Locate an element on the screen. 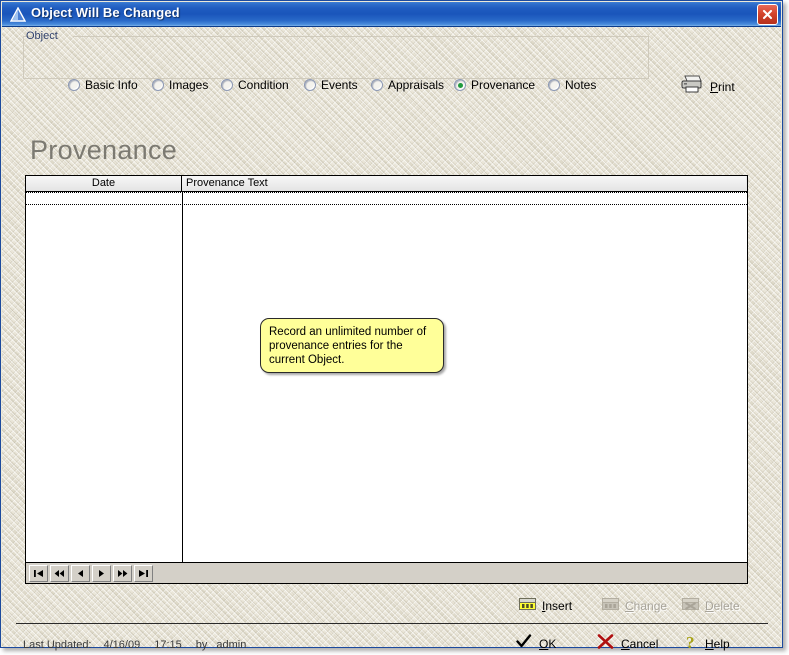 The image size is (789, 655). grid-navigator is located at coordinates (386, 572).